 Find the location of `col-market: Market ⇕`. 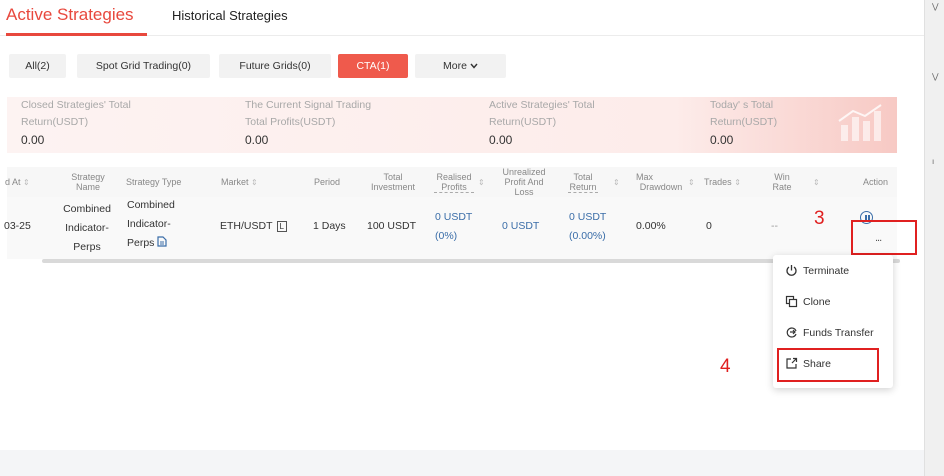

col-market: Market ⇕ is located at coordinates (239, 182).